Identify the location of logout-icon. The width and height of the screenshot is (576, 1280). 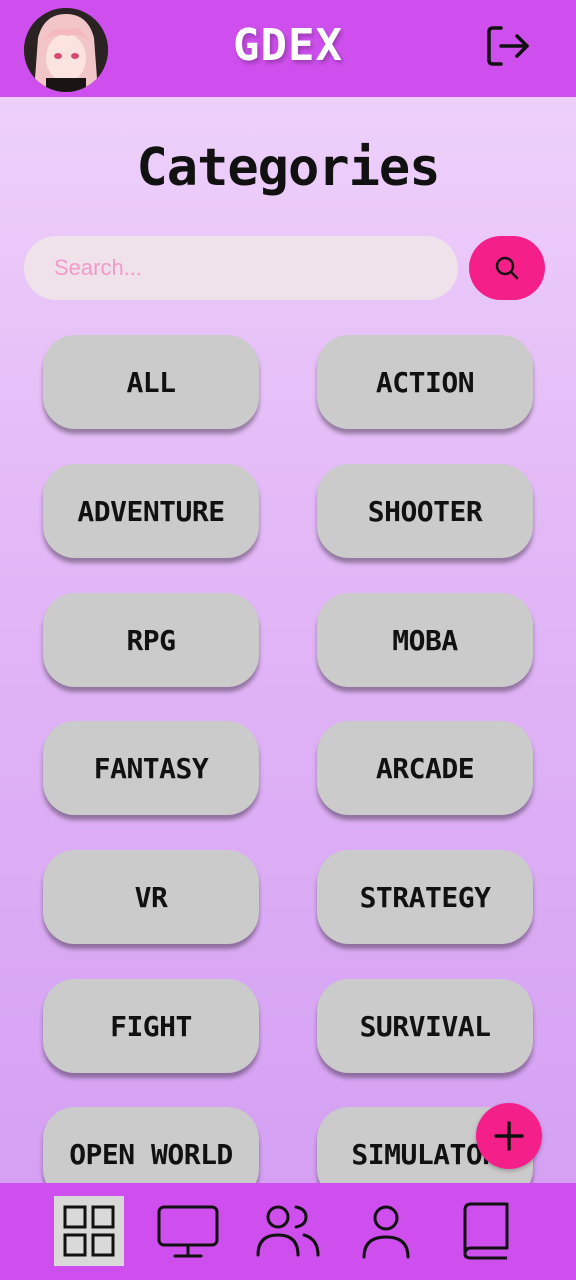
(508, 46).